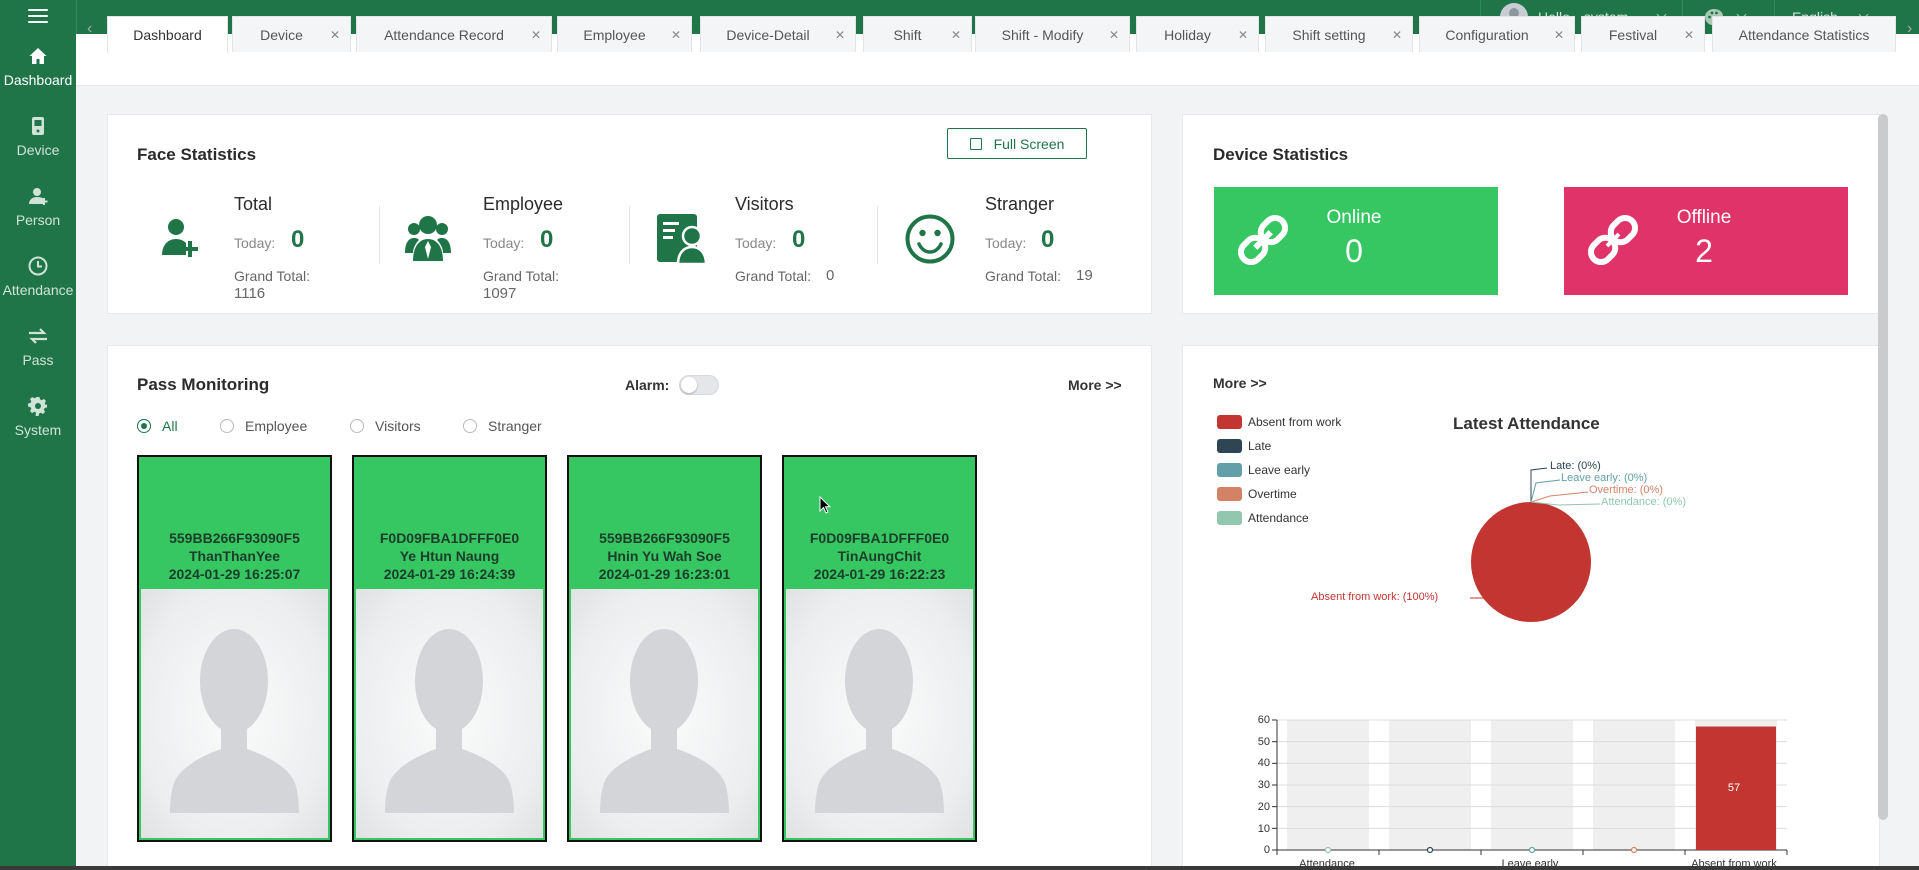  I want to click on y-tick-label: 0, so click(1266, 850).